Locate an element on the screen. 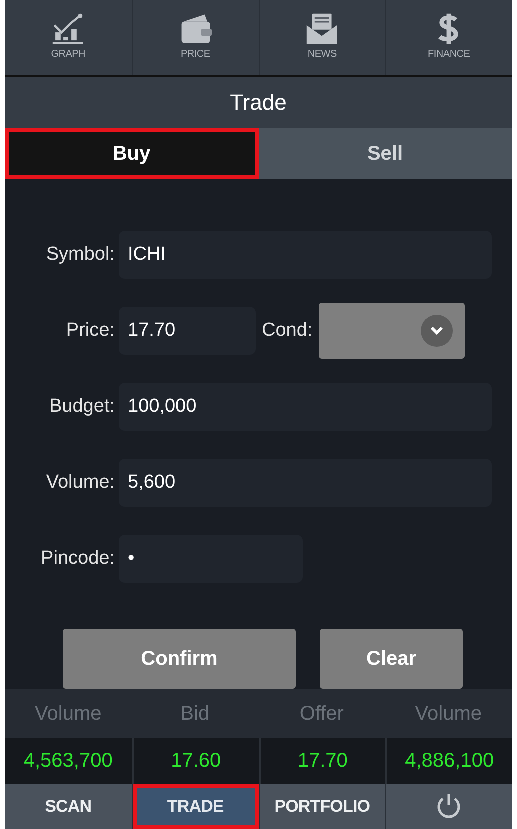  input-field: 17.70 is located at coordinates (187, 331).